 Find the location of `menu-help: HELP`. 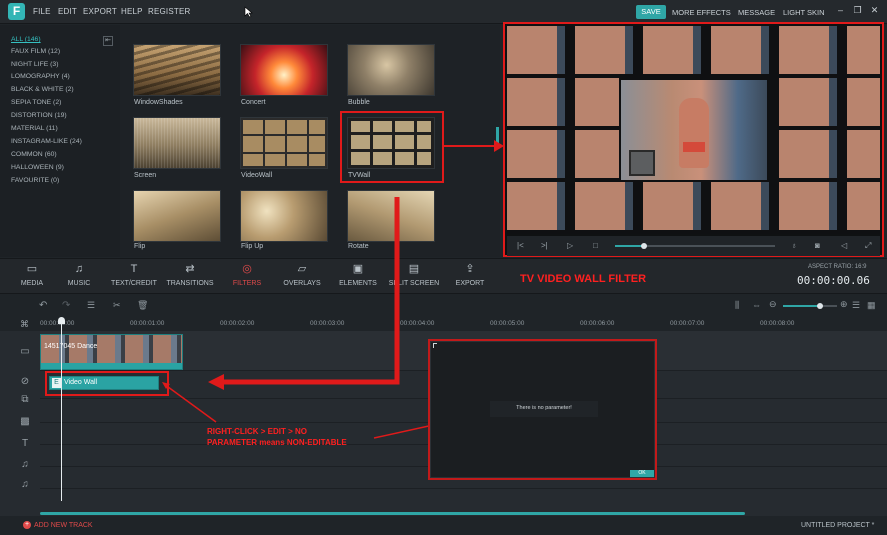

menu-help: HELP is located at coordinates (132, 11).